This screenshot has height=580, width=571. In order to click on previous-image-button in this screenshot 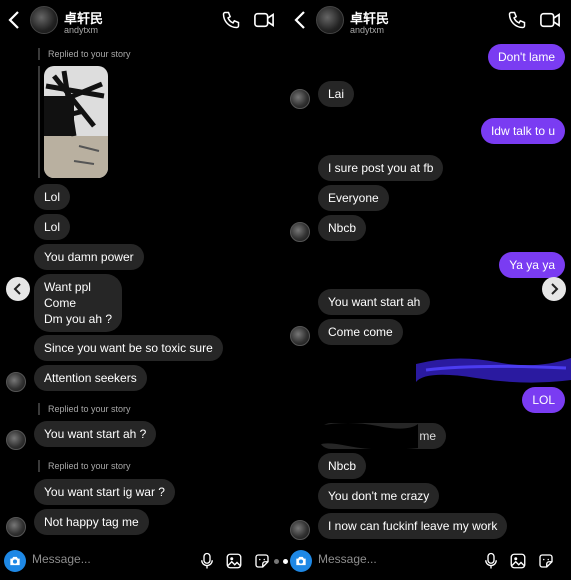, I will do `click(18, 289)`.